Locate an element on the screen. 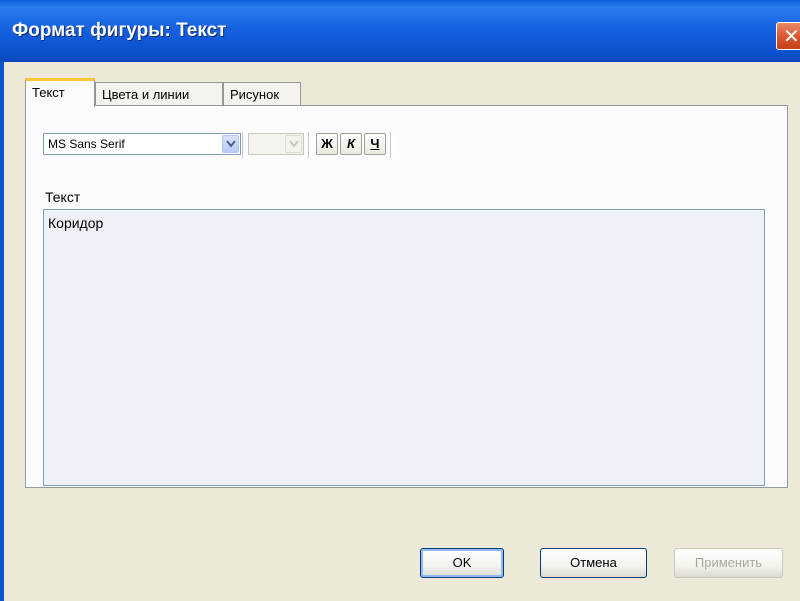 The image size is (800, 601). close-button: ✕ is located at coordinates (788, 36).